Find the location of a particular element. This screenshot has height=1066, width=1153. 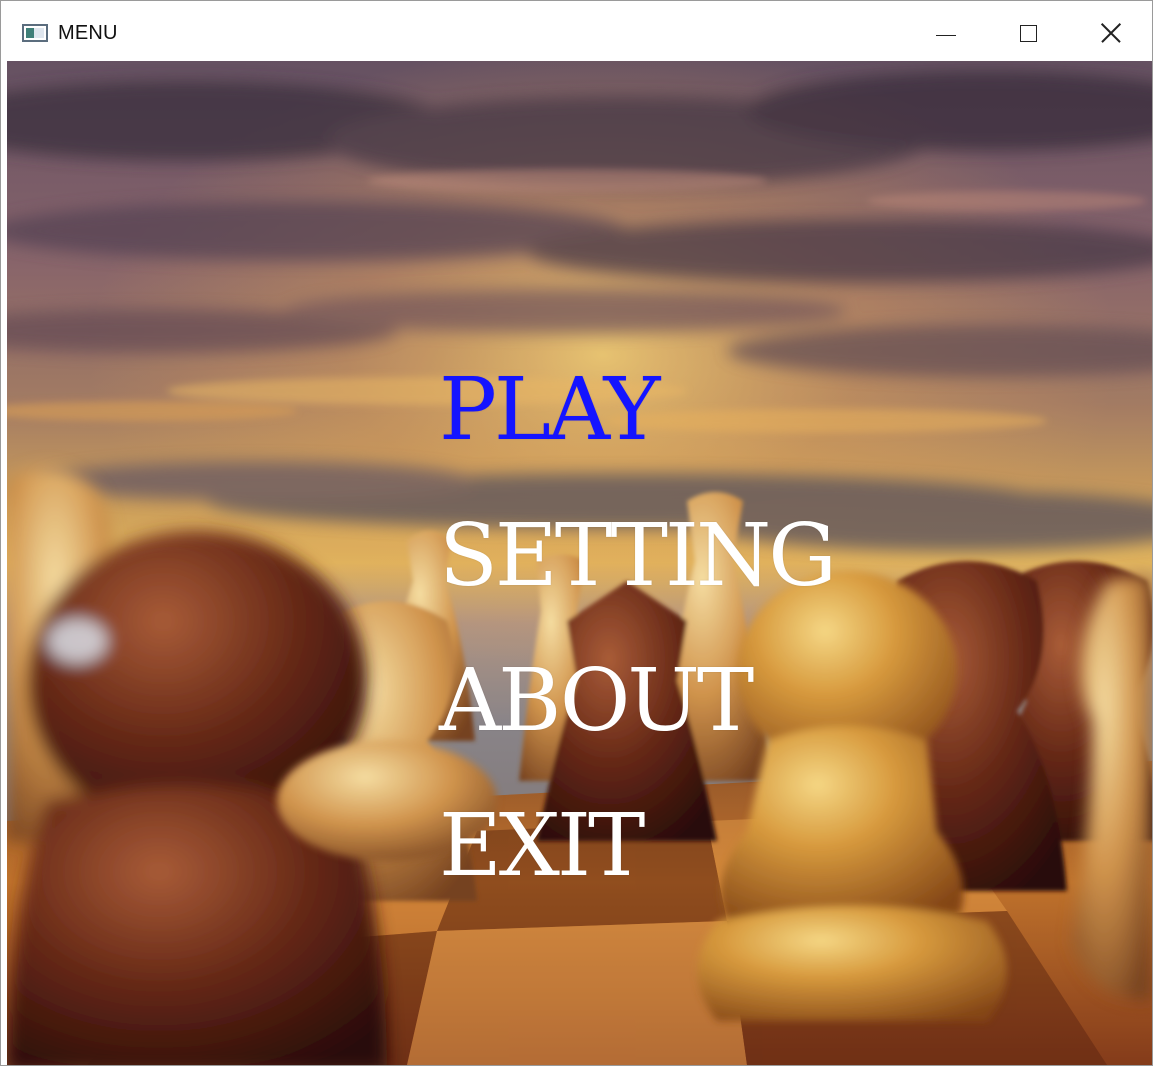

minimize-icon is located at coordinates (946, 35).